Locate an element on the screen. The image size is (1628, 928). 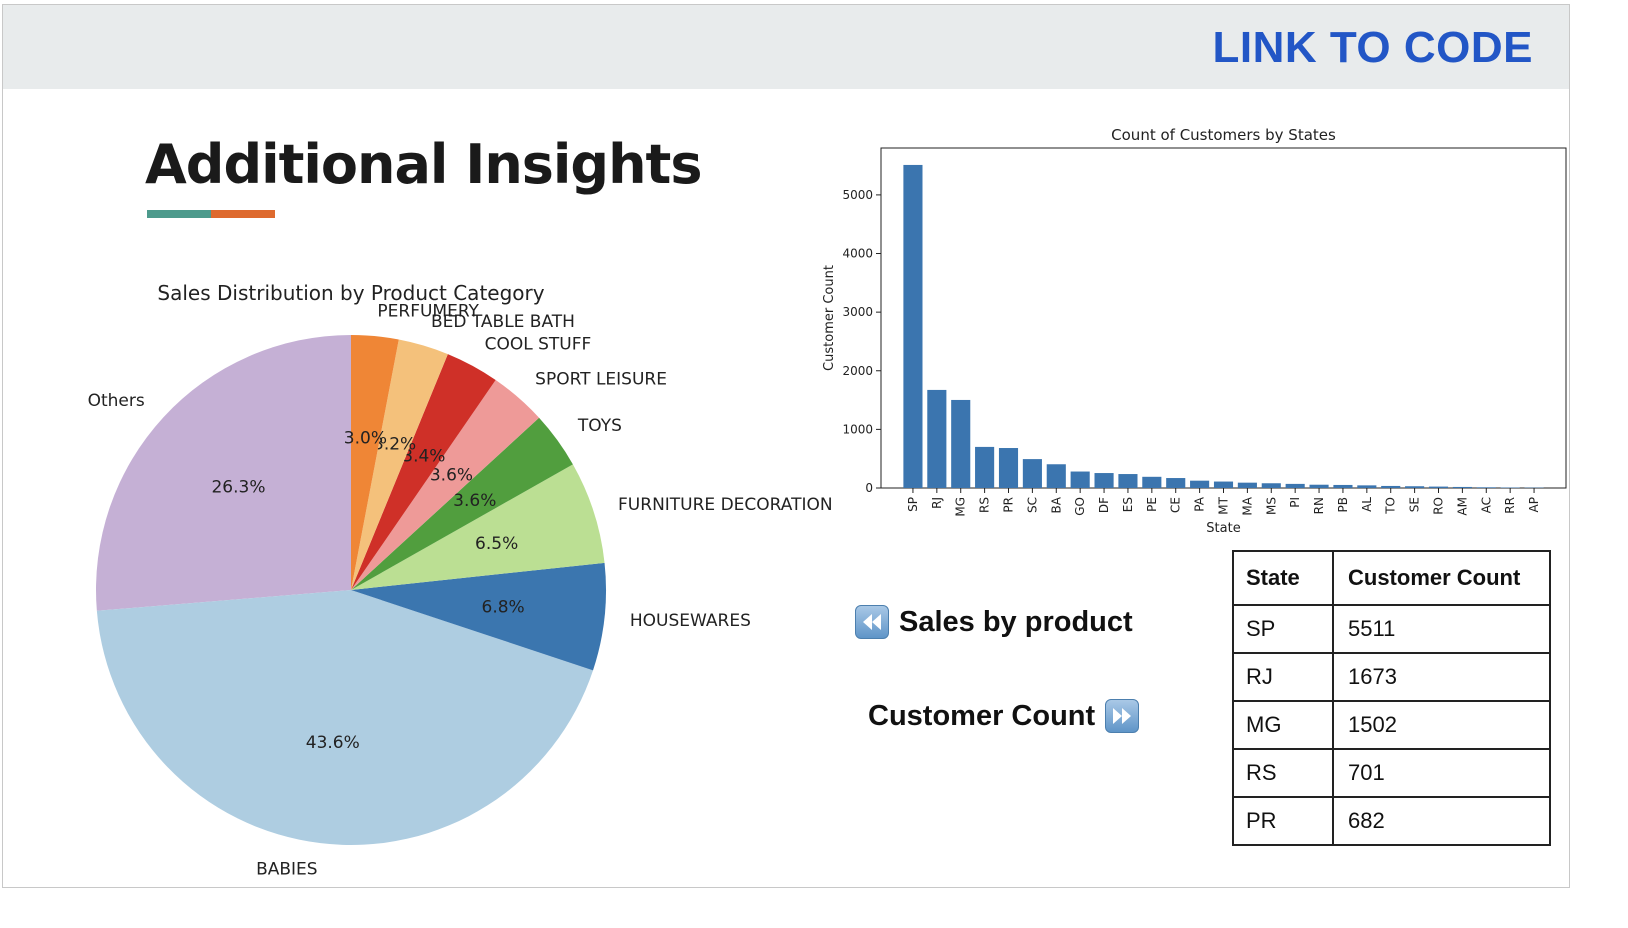
table-header-row: State Customer Count is located at coordinates (1391, 578).